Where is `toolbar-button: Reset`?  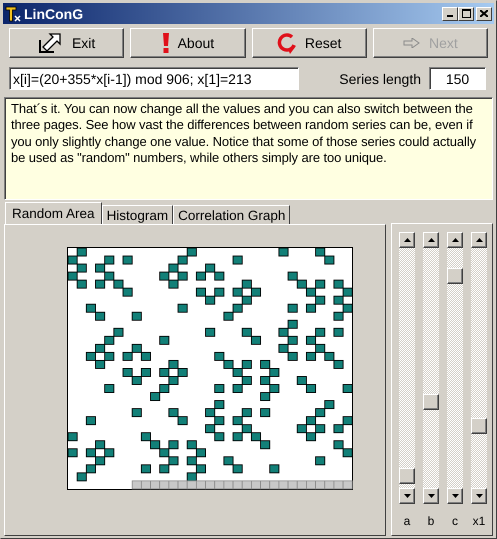 toolbar-button: Reset is located at coordinates (309, 43).